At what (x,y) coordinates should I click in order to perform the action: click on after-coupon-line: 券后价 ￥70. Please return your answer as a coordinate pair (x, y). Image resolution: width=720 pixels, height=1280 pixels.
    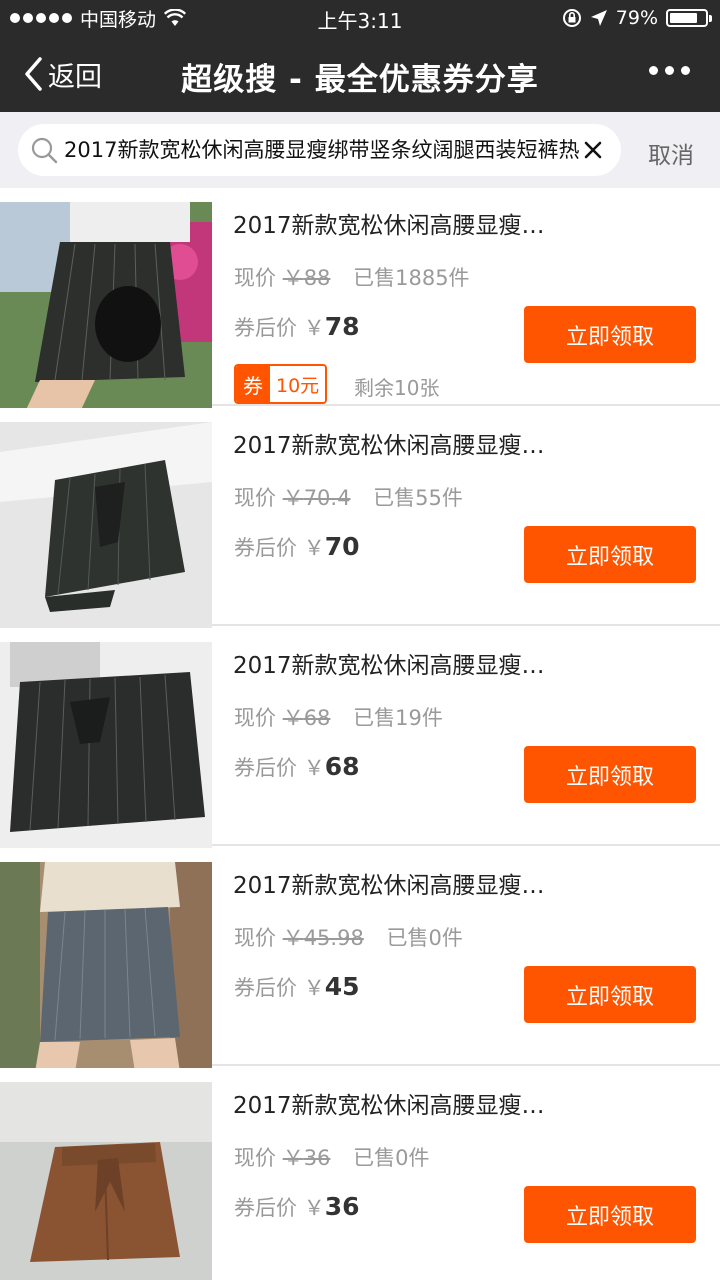
    Looking at the image, I should click on (297, 546).